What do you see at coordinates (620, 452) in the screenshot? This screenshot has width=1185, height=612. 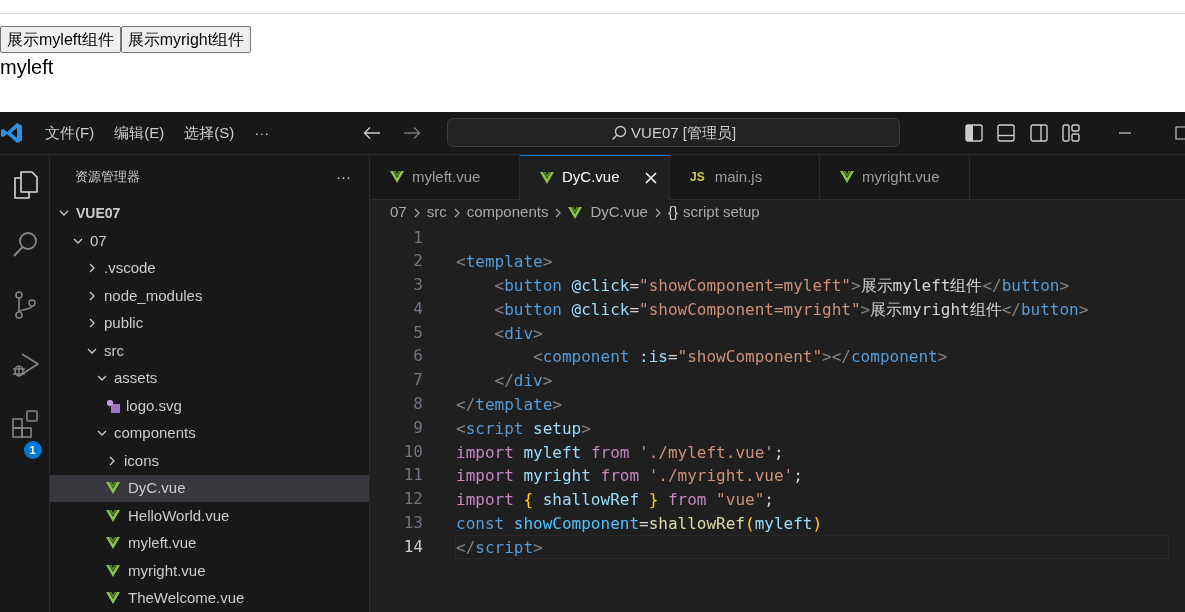 I see `code-line: import myleft from './myleft.vue';` at bounding box center [620, 452].